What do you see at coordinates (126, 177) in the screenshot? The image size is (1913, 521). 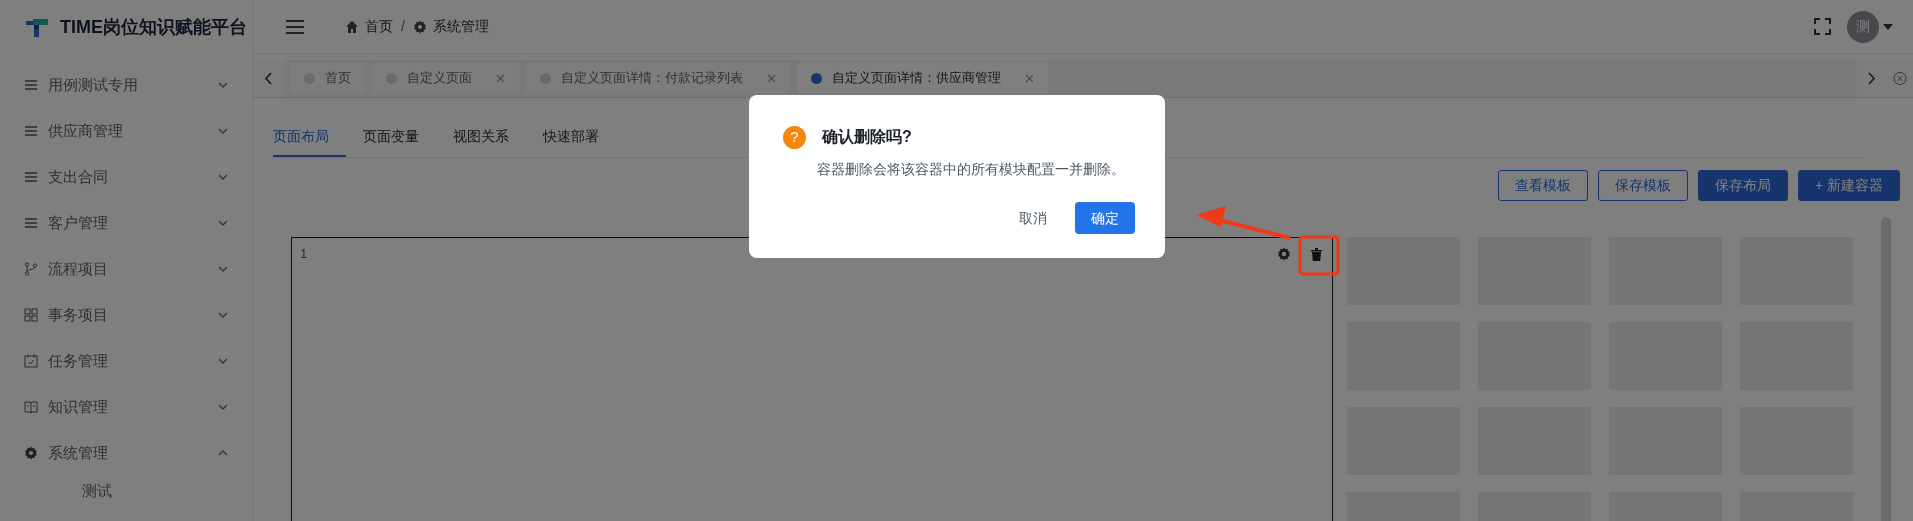 I see `sidebar-item: 支出合同` at bounding box center [126, 177].